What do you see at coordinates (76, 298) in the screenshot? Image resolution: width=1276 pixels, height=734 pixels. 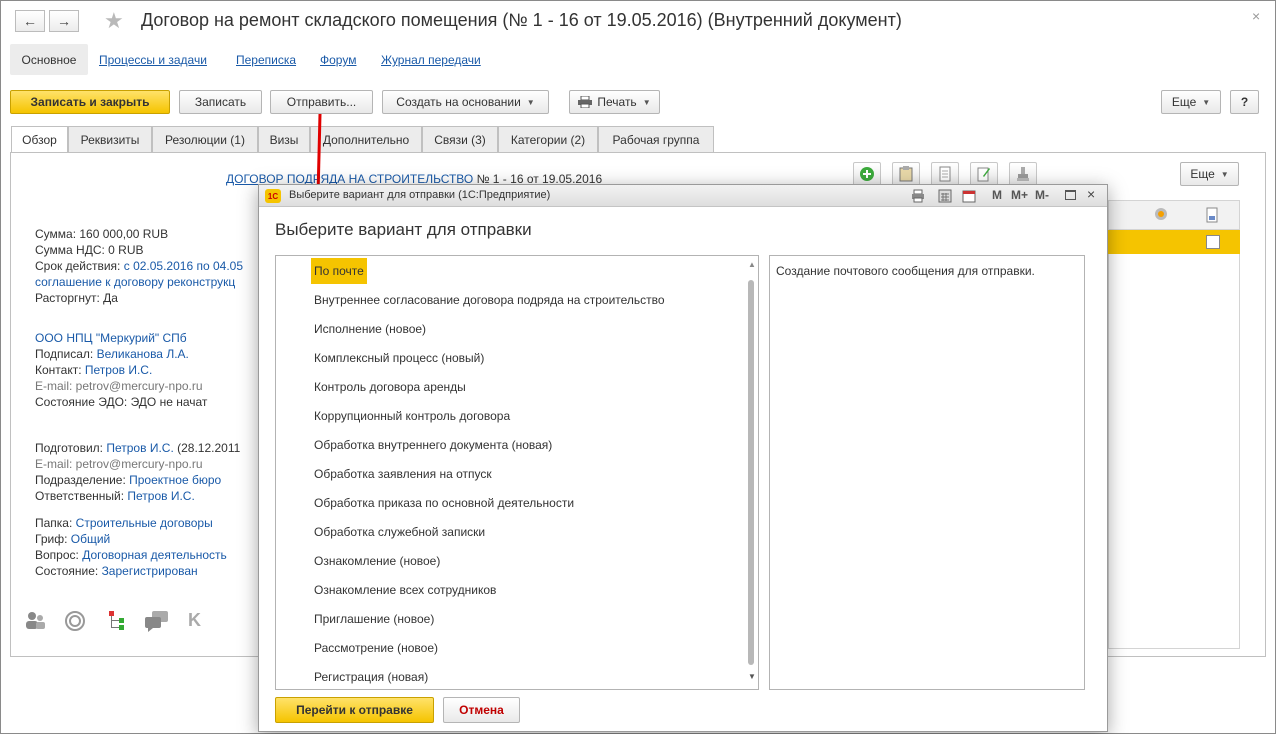 I see `terminated-text: Расторгнут: Да` at bounding box center [76, 298].